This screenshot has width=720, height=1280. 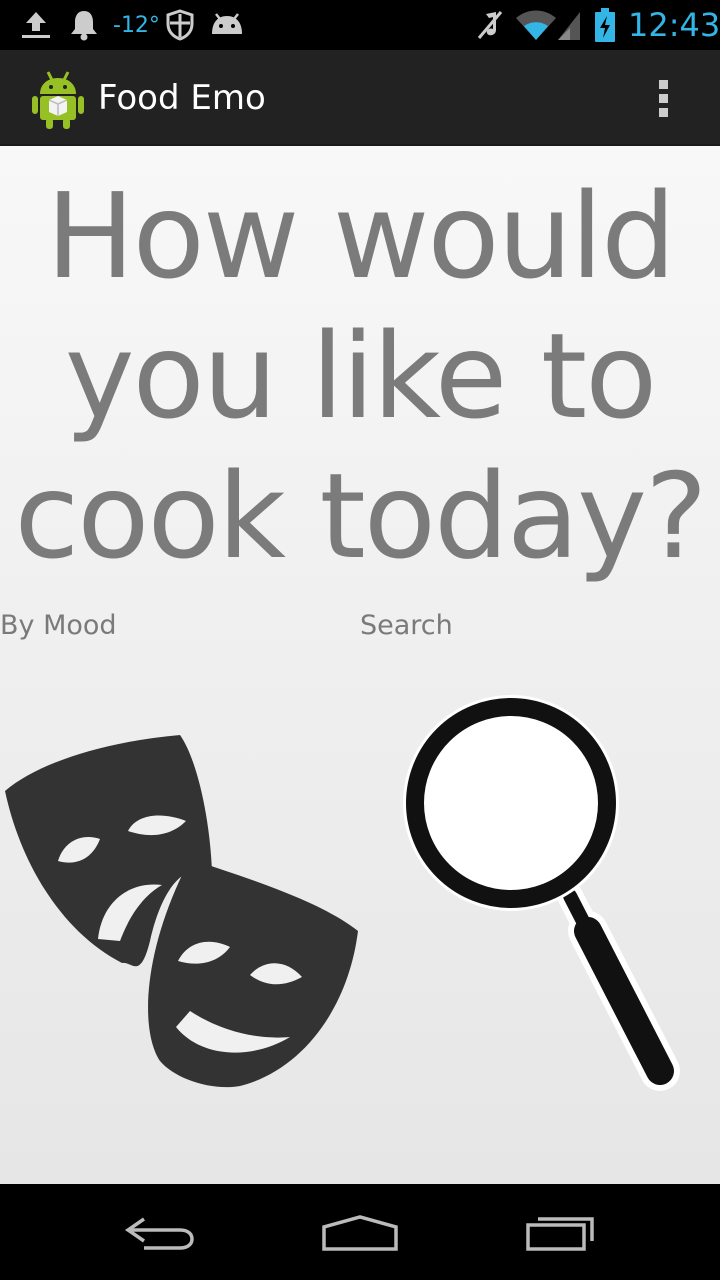 What do you see at coordinates (136, 25) in the screenshot?
I see `temperature-readout: -12°` at bounding box center [136, 25].